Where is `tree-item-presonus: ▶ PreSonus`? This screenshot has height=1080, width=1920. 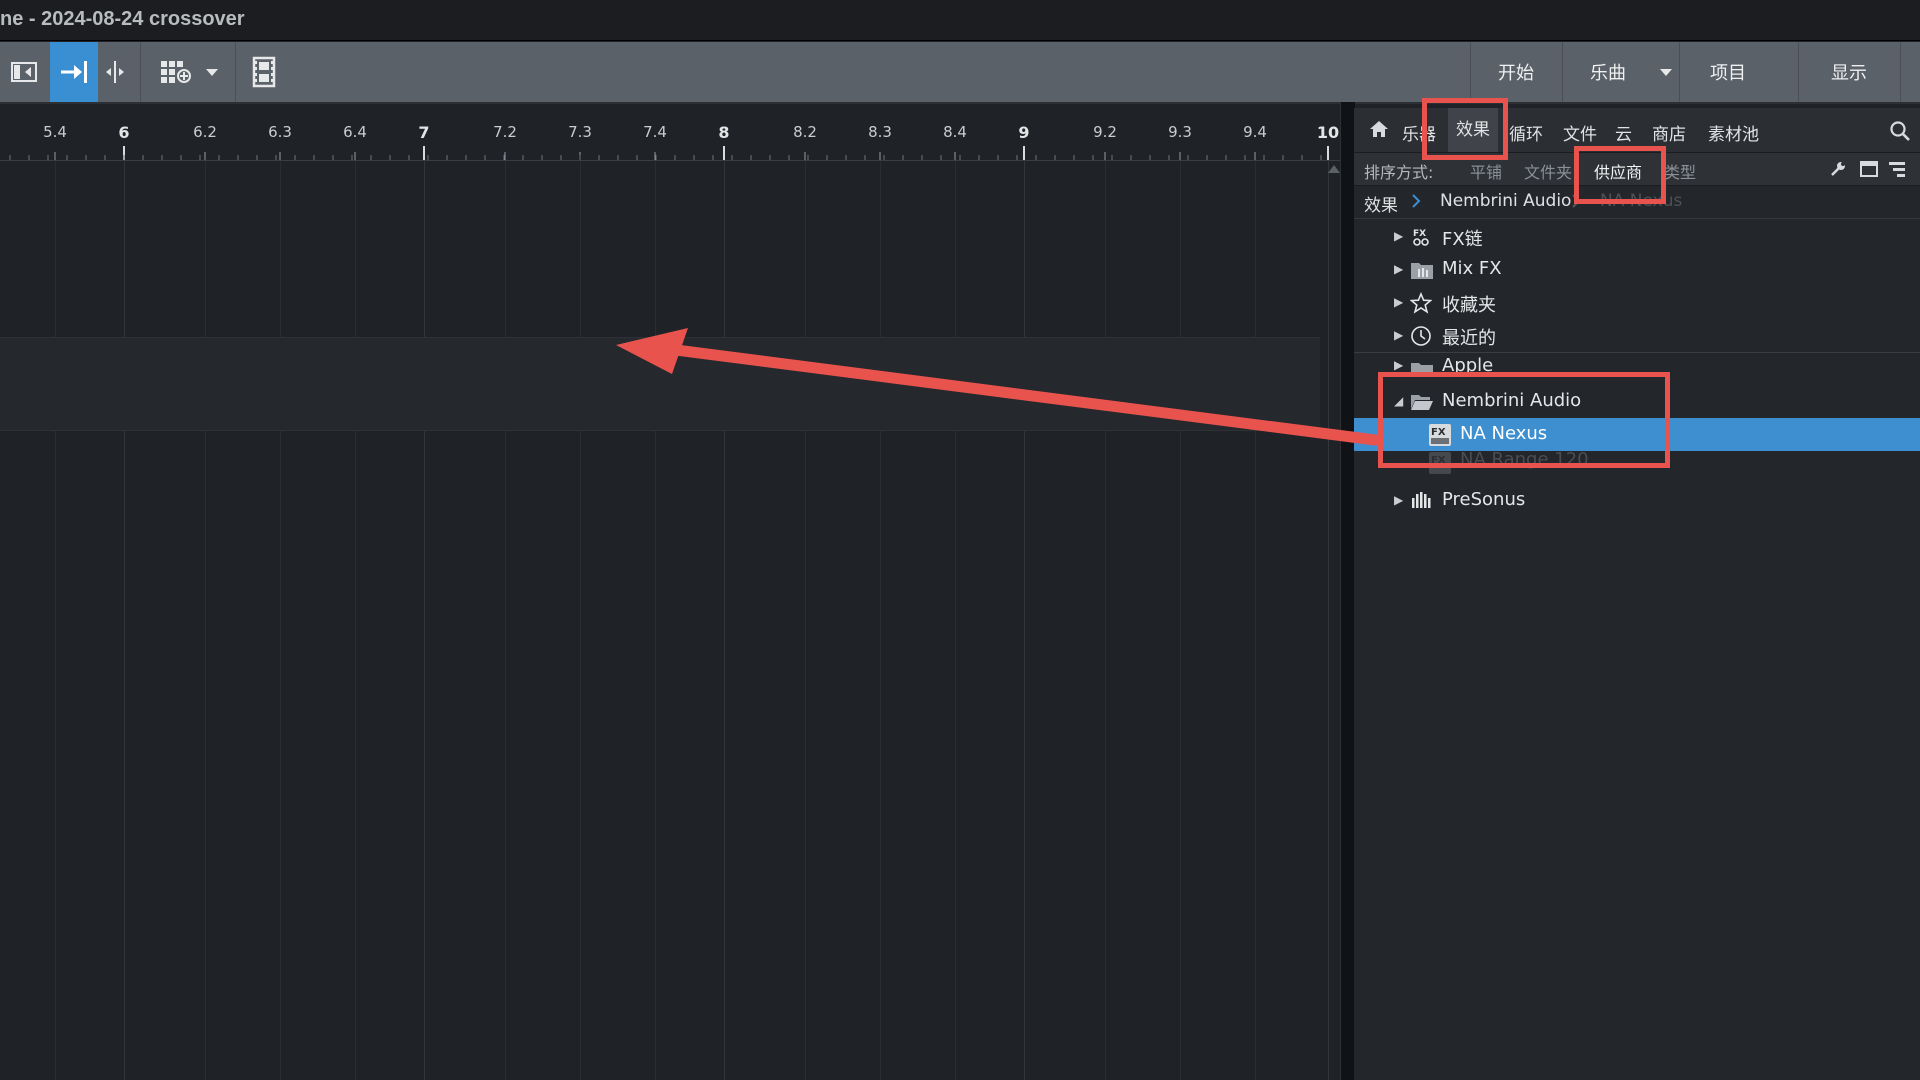 tree-item-presonus: ▶ PreSonus is located at coordinates (1637, 500).